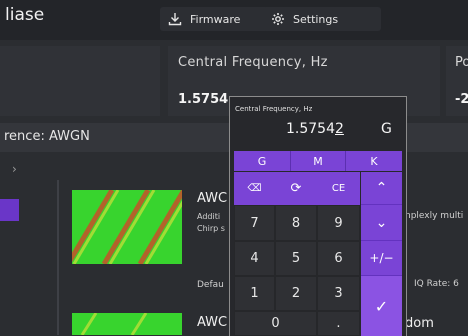 This screenshot has width=468, height=336. I want to click on central-frequency-value: 1.5754, so click(203, 99).